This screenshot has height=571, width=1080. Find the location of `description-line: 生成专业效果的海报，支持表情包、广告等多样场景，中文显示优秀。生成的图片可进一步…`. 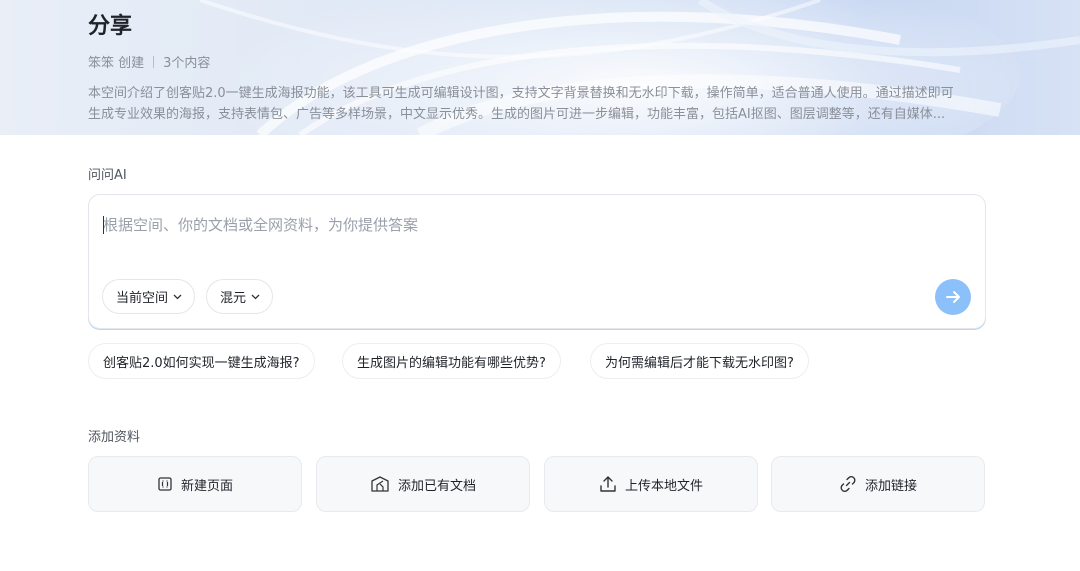

description-line: 生成专业效果的海报，支持表情包、广告等多样场景，中文显示优秀。生成的图片可进一步… is located at coordinates (517, 114).